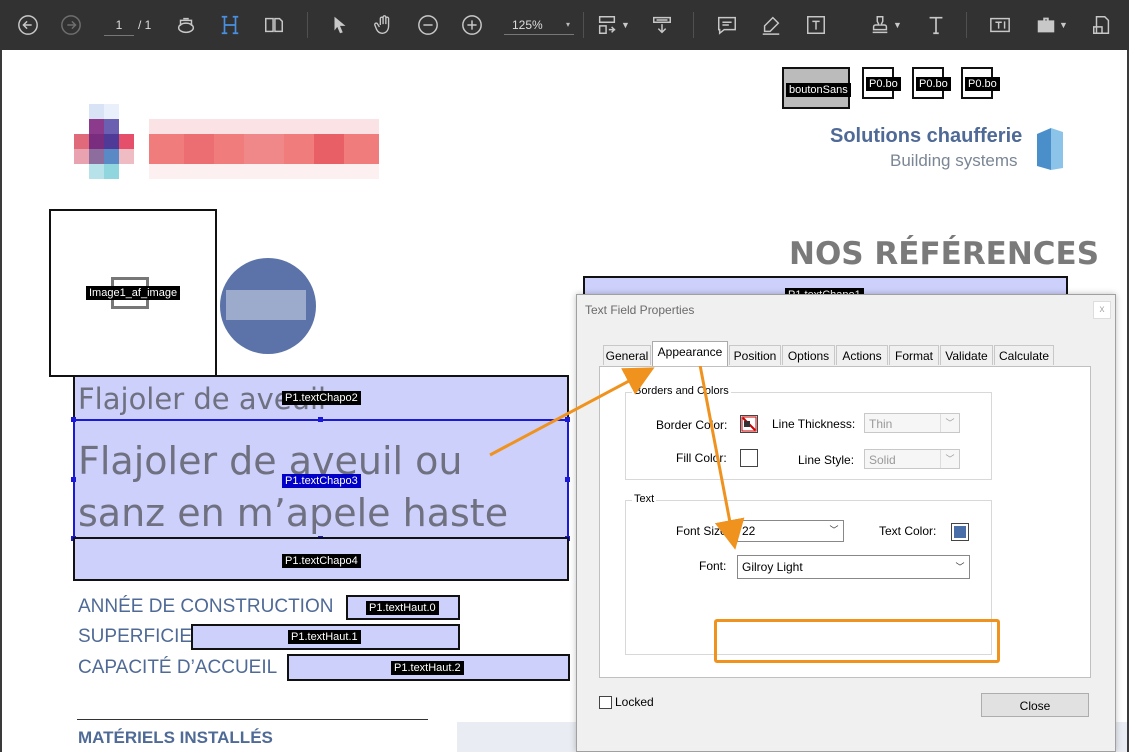 Image resolution: width=1129 pixels, height=752 pixels. What do you see at coordinates (28, 25) in the screenshot?
I see `back-icon` at bounding box center [28, 25].